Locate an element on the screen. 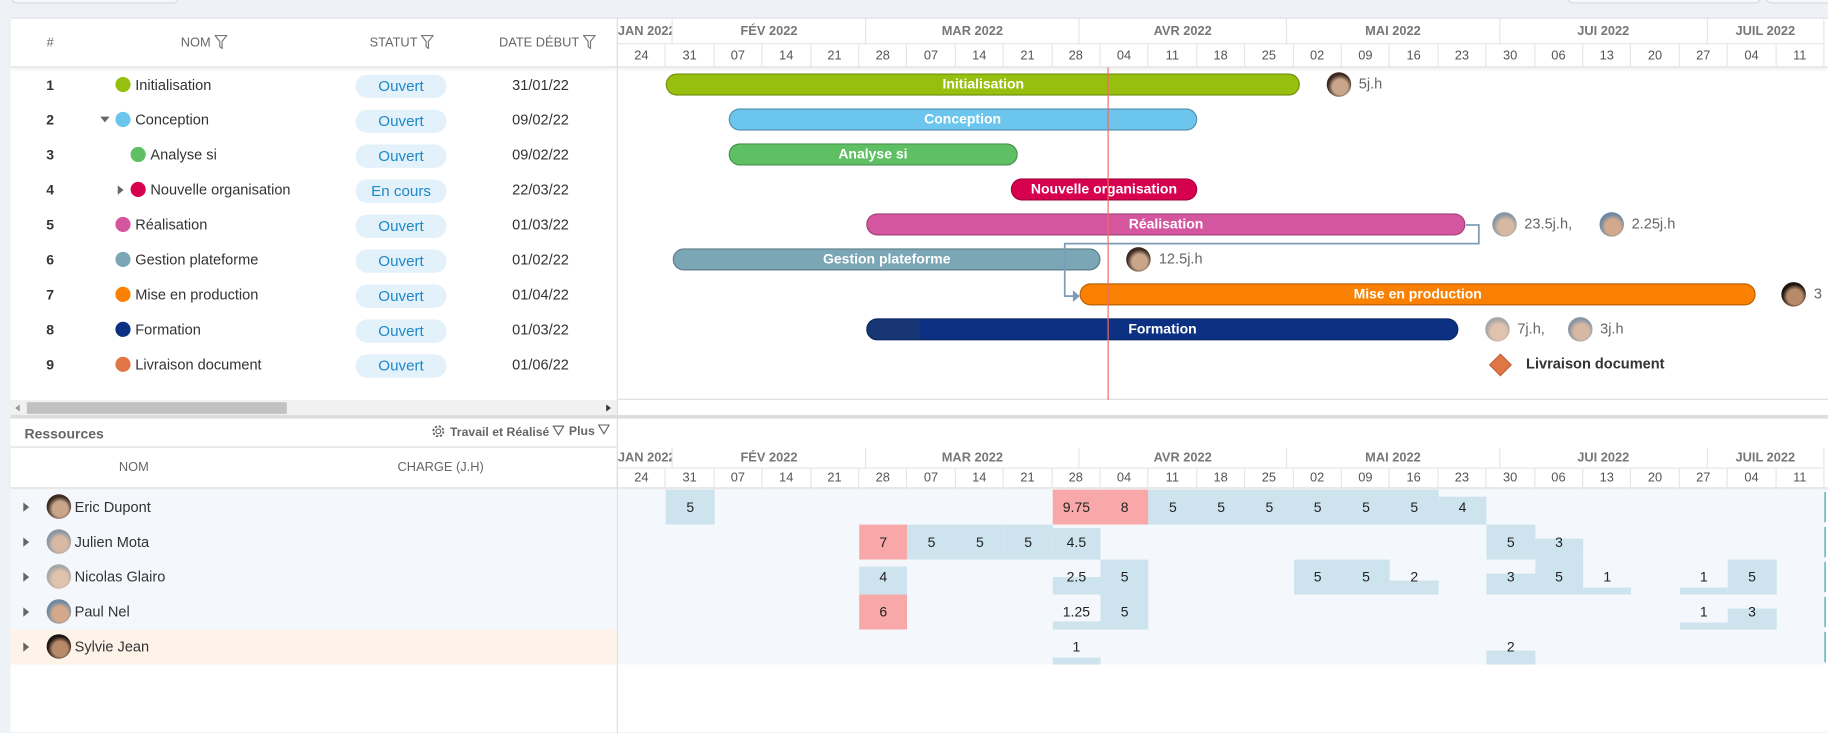 Image resolution: width=1828 pixels, height=733 pixels. resource-row: Nicolas Glairo is located at coordinates (313, 577).